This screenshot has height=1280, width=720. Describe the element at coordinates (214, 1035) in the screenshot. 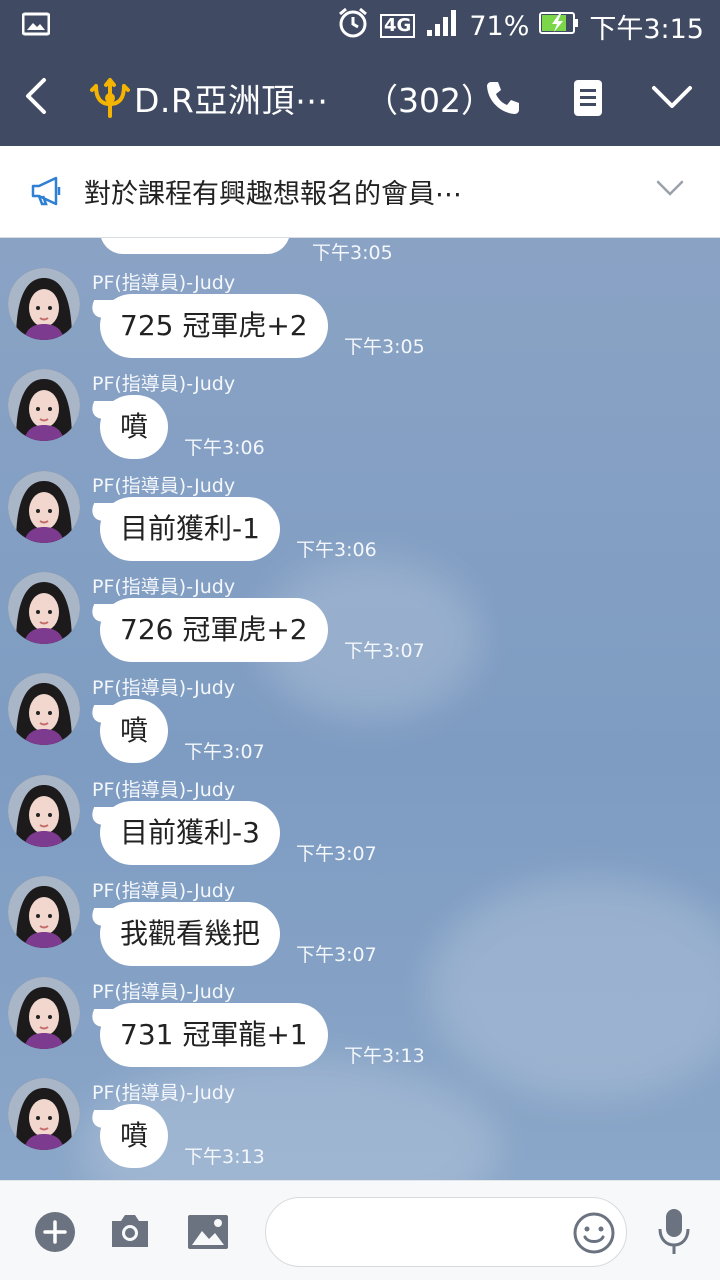

I see `message-text: 731 冠軍龍+1` at that location.